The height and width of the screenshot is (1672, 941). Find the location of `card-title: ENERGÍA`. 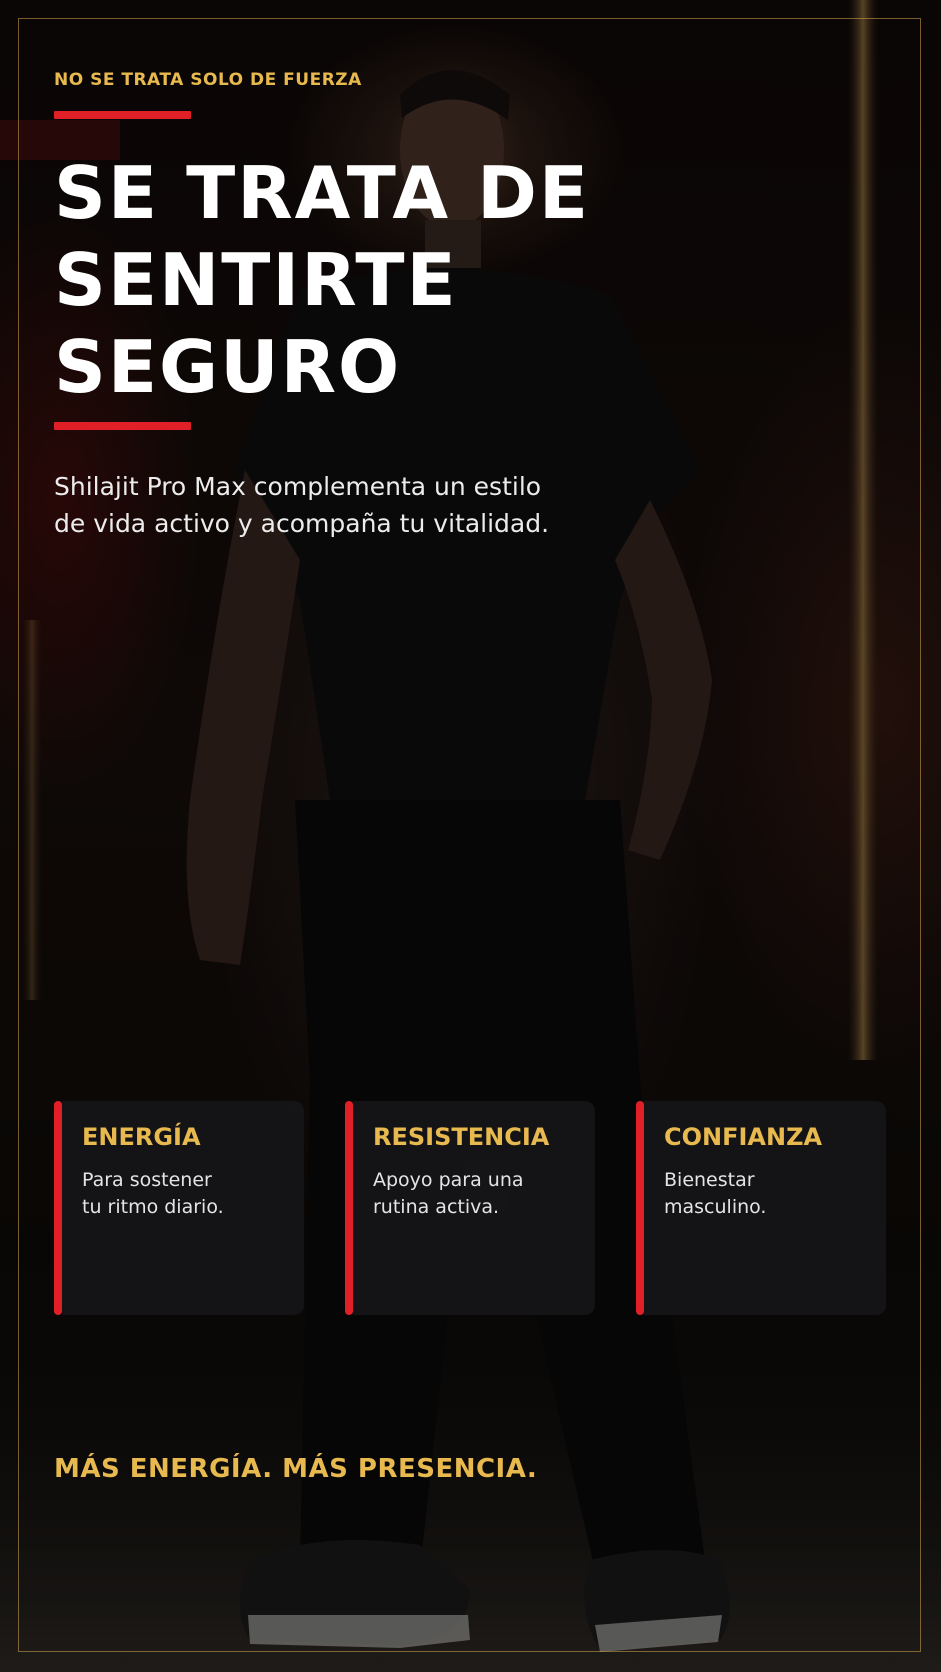

card-title: ENERGÍA is located at coordinates (141, 1137).